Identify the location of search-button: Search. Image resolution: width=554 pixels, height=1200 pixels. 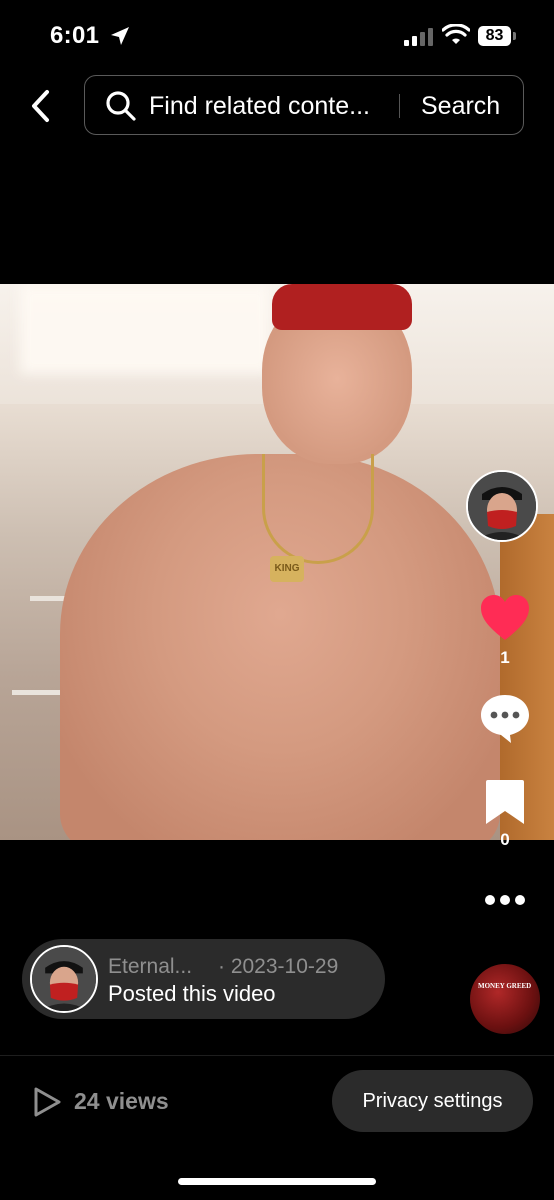
(460, 106).